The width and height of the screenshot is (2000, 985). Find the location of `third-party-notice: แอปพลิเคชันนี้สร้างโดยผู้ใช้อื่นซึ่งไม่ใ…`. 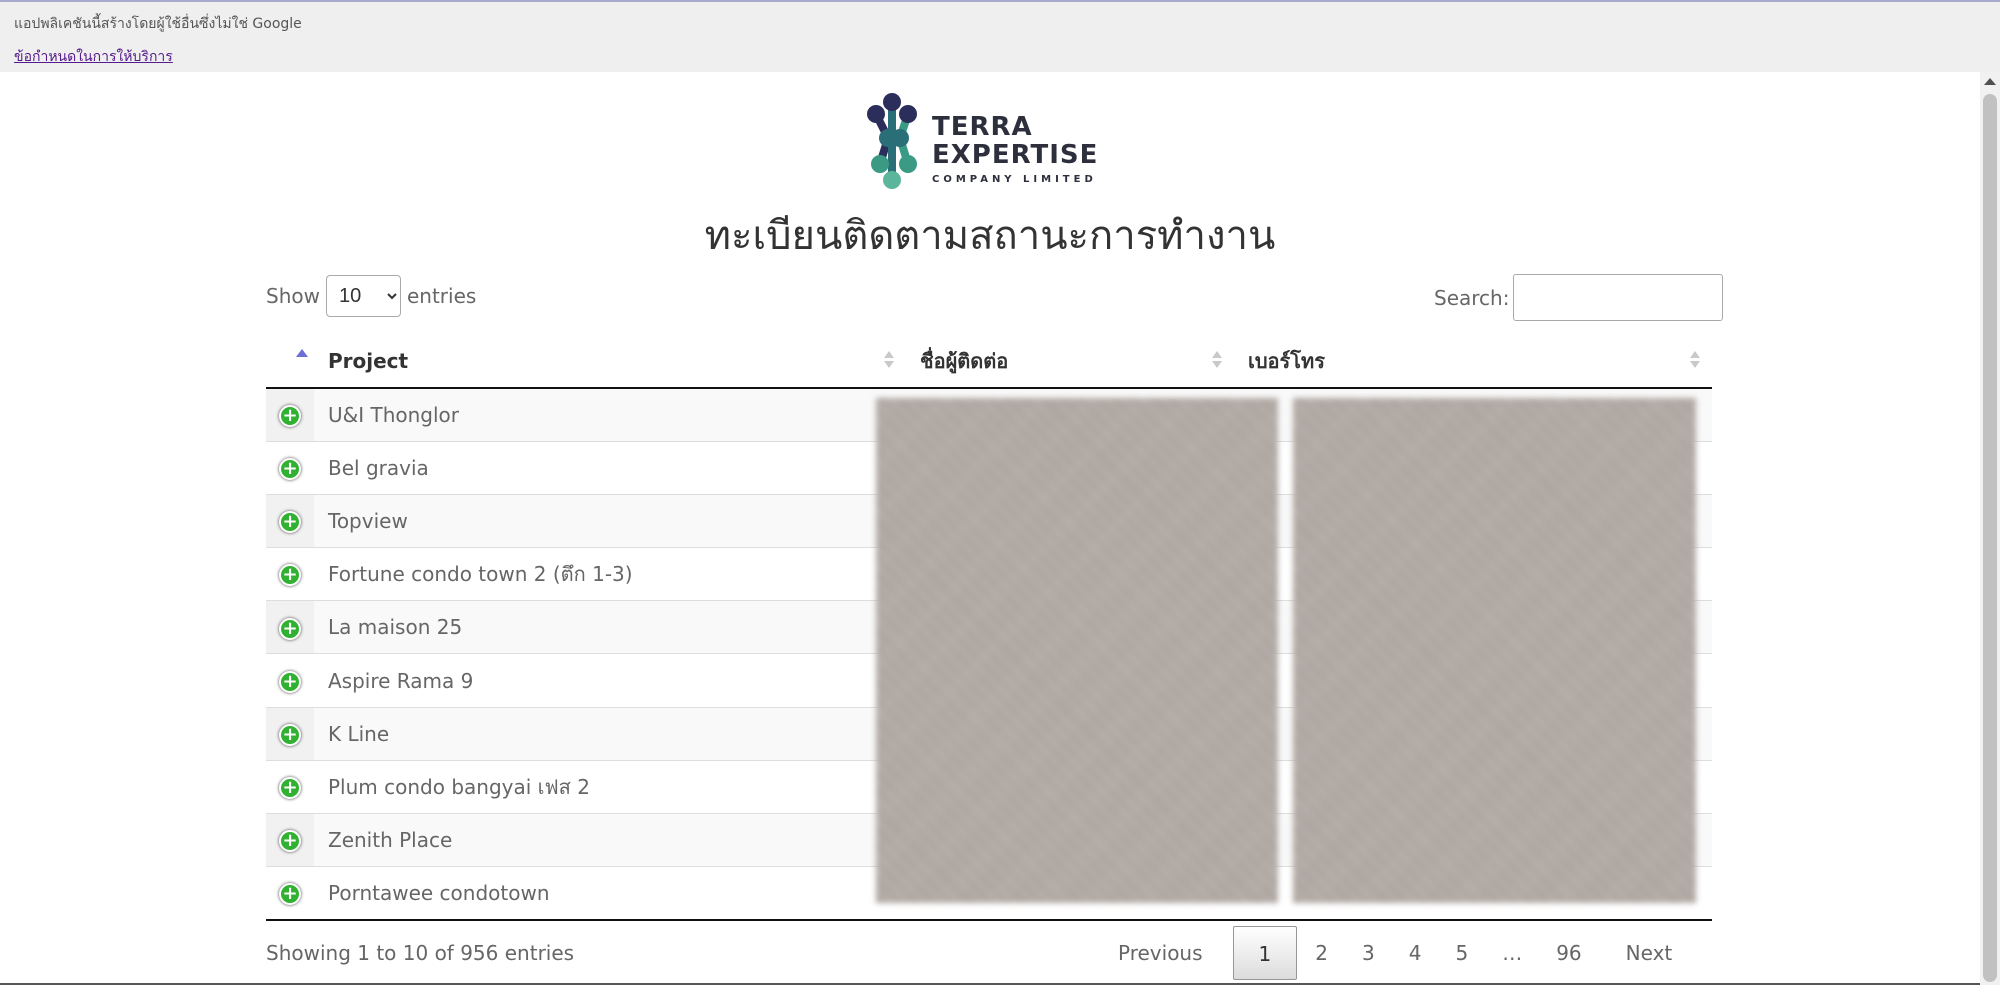

third-party-notice: แอปพลิเคชันนี้สร้างโดยผู้ใช้อื่นซึ่งไม่ใ… is located at coordinates (158, 24).